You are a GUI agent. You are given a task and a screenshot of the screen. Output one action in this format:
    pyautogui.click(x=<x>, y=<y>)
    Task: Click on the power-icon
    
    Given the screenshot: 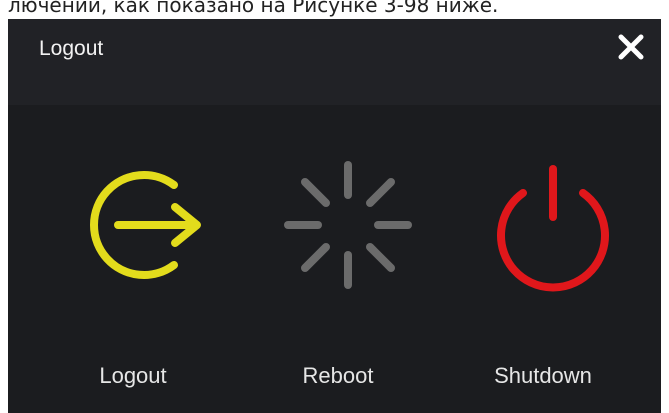 What is the action you would take?
    pyautogui.click(x=553, y=228)
    